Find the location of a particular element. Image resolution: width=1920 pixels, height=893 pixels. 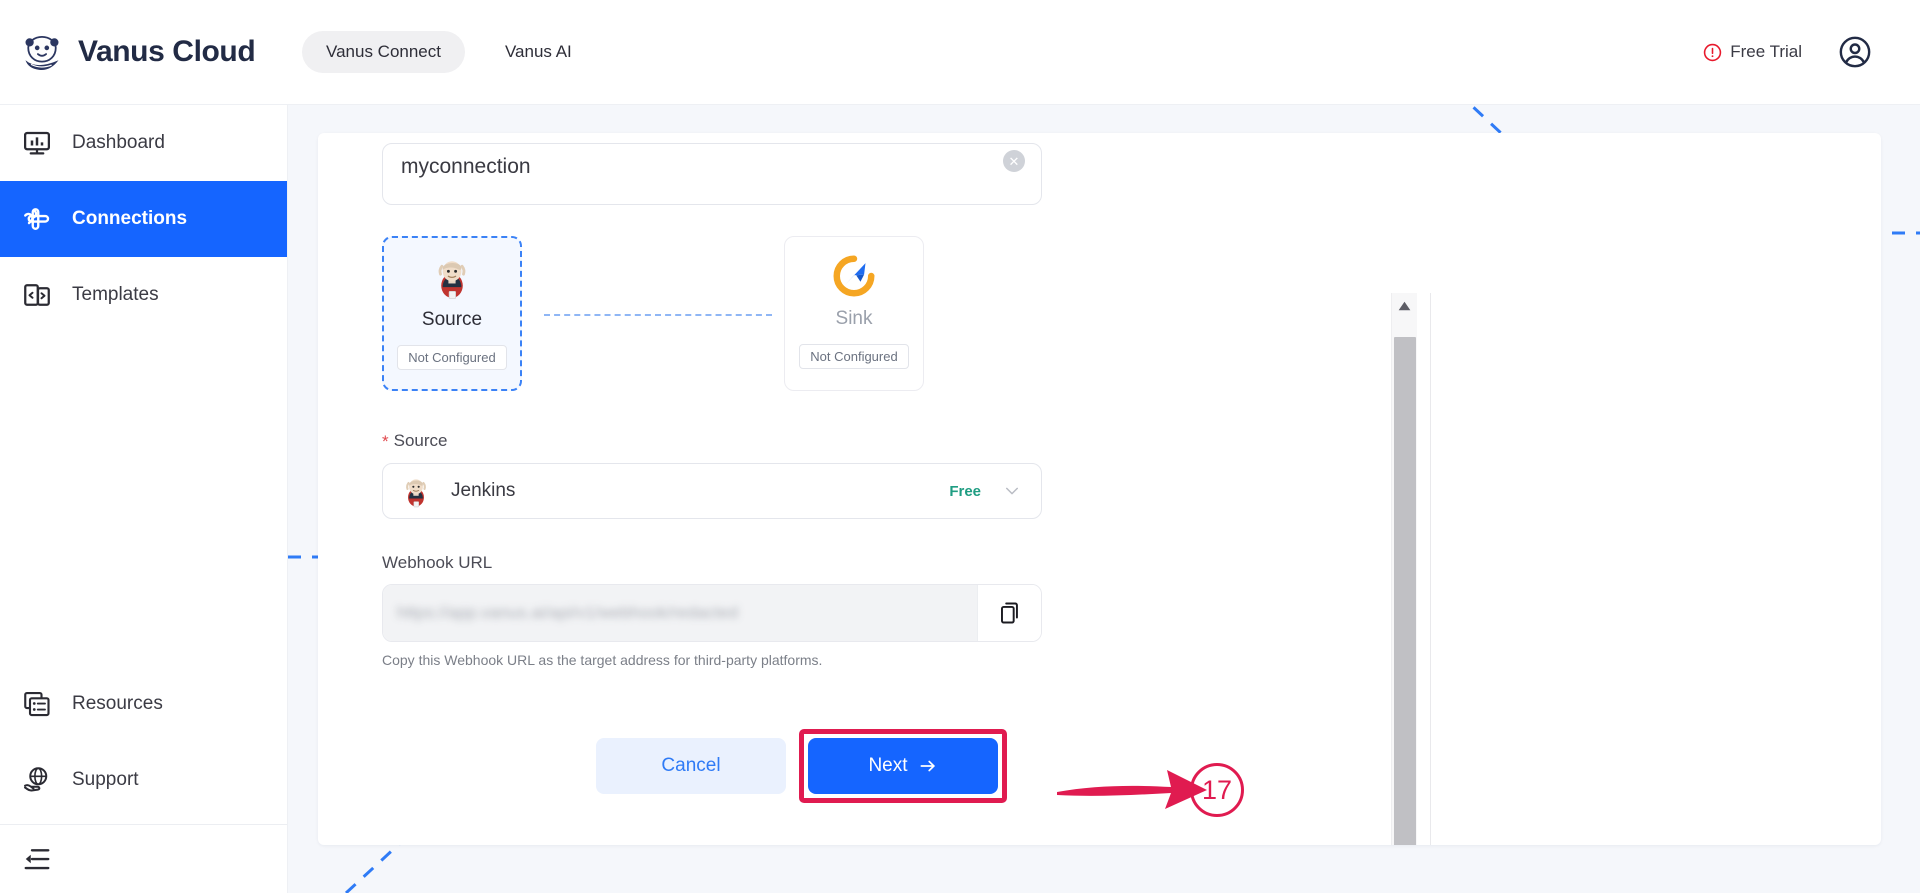

next-button-wrapper: Next is located at coordinates (903, 766).